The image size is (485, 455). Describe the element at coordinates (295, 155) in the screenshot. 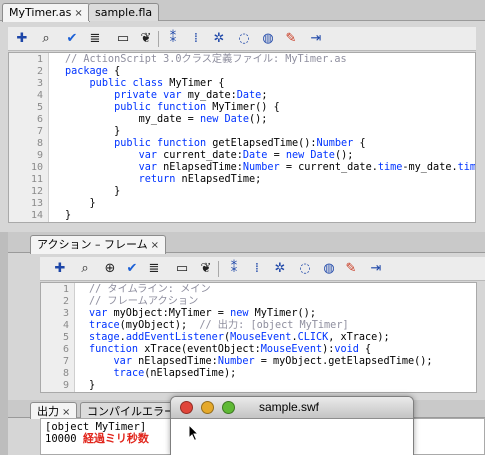

I see `code-token: new` at that location.